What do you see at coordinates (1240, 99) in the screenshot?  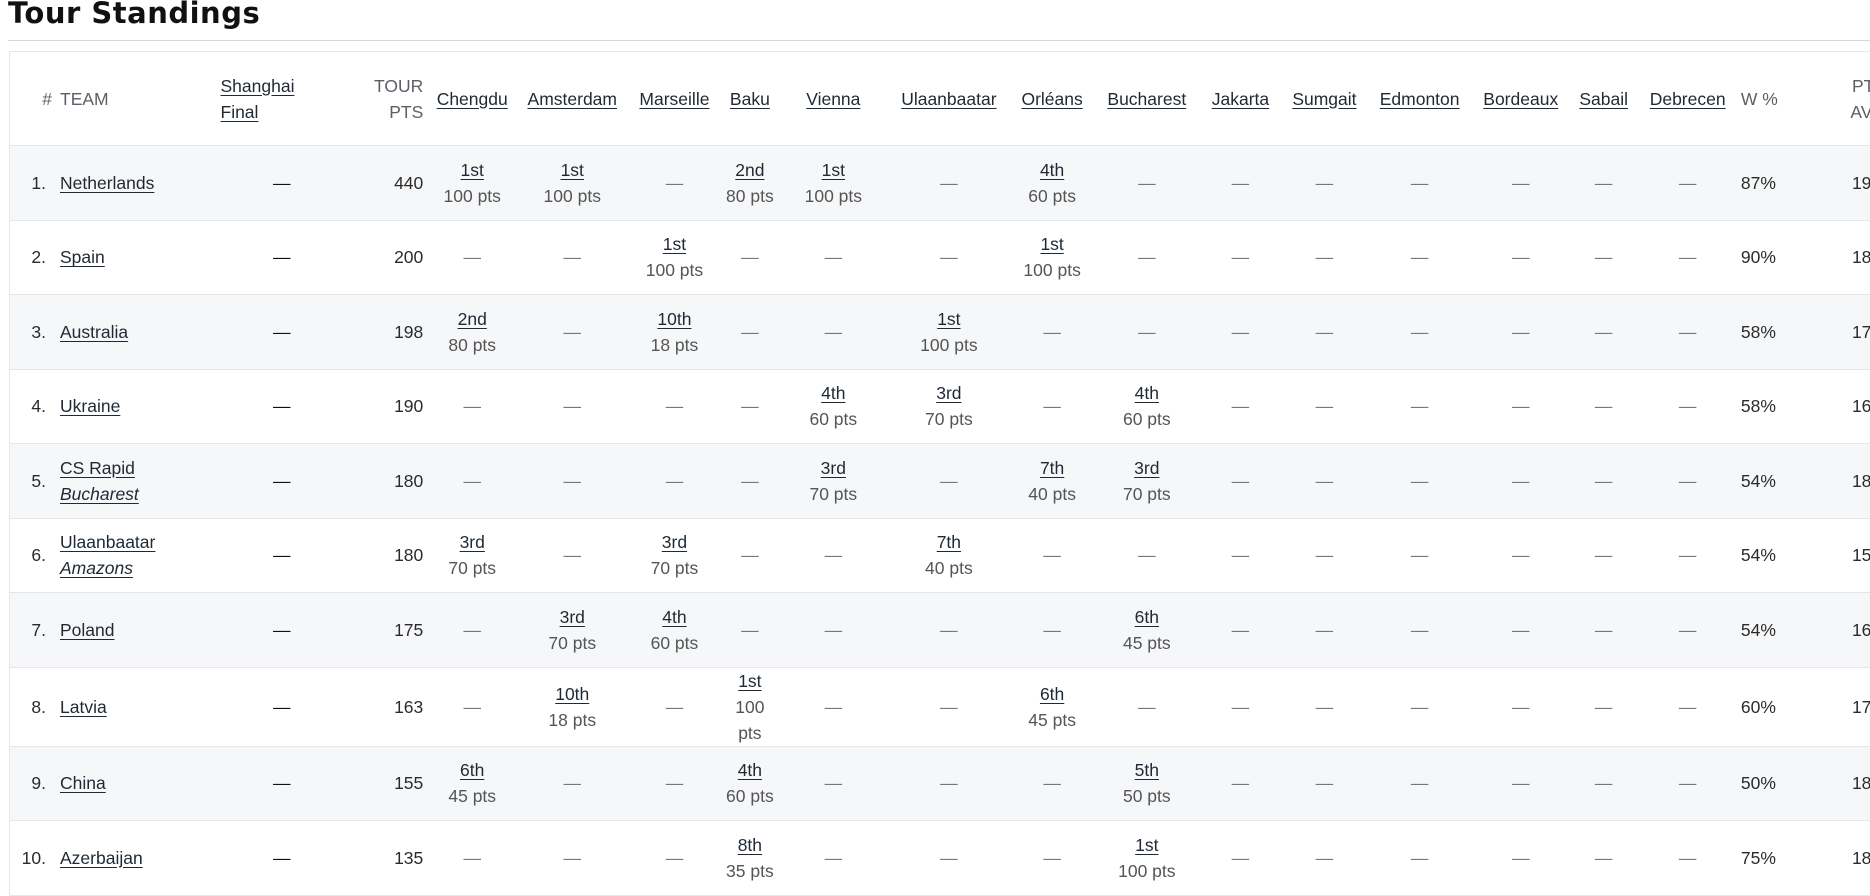 I see `col-header-event-jakarta: Jakarta` at bounding box center [1240, 99].